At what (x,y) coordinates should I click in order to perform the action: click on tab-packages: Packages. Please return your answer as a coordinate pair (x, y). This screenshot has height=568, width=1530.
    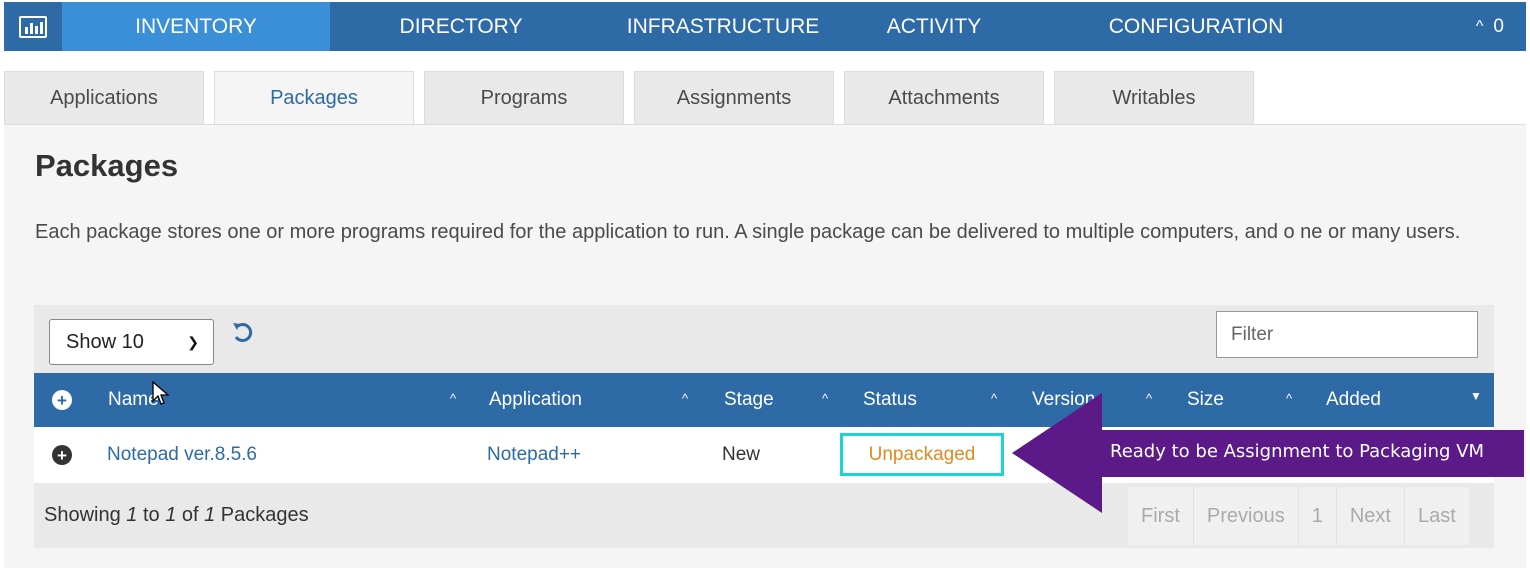
    Looking at the image, I should click on (314, 98).